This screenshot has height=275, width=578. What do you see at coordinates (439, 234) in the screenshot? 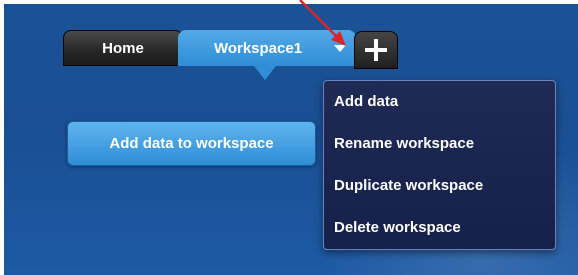
I see `menu-item-delete-workspace: Delete workspace` at bounding box center [439, 234].